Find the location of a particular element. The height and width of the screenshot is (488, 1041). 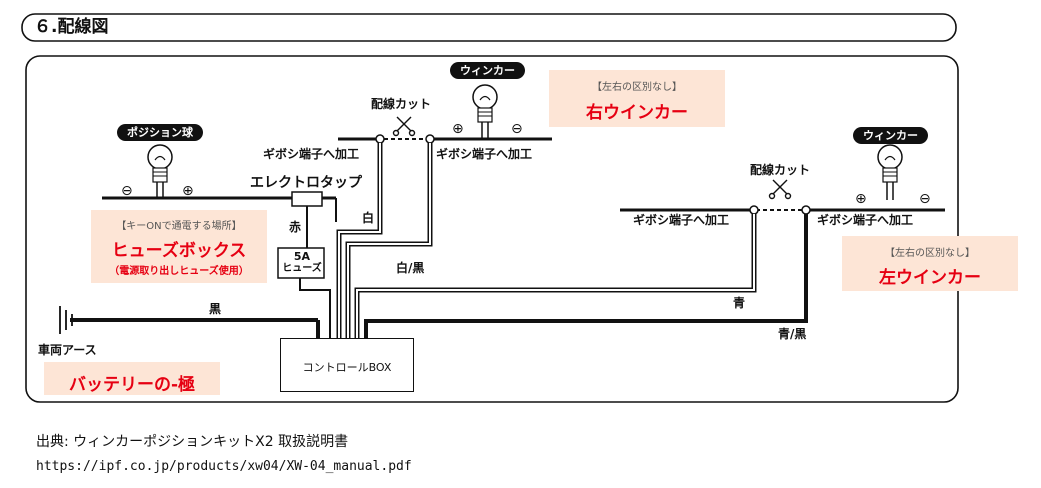

left-winker-minus: ⊖ is located at coordinates (925, 199).